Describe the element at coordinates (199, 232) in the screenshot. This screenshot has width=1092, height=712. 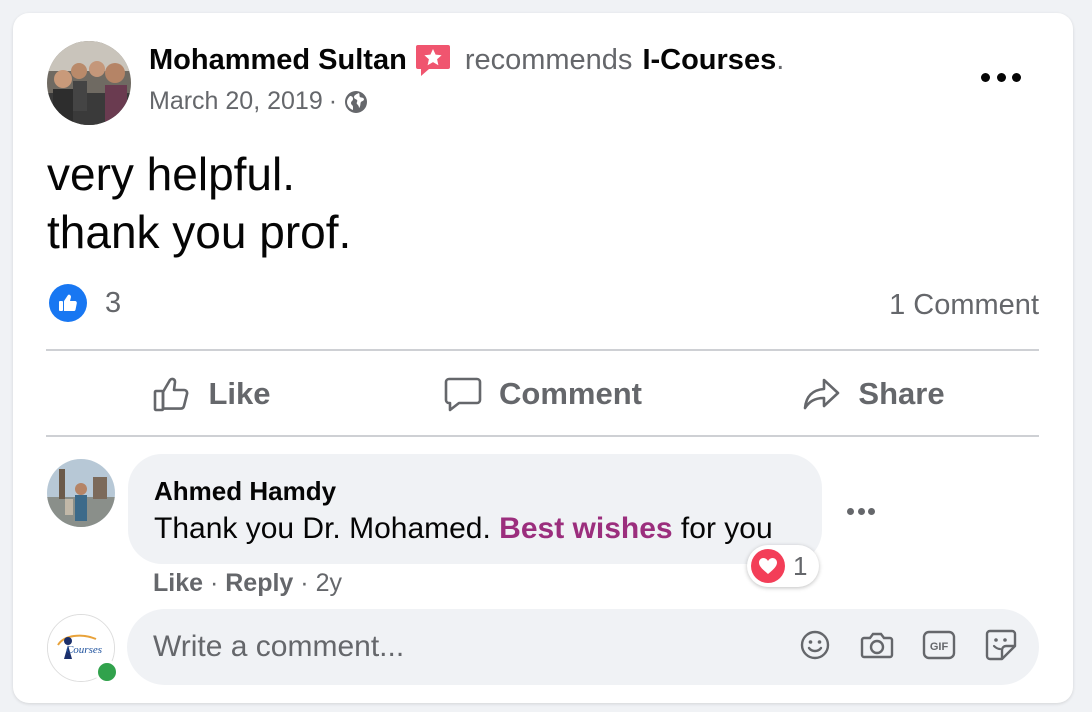
I see `post-line: thank you prof.` at that location.